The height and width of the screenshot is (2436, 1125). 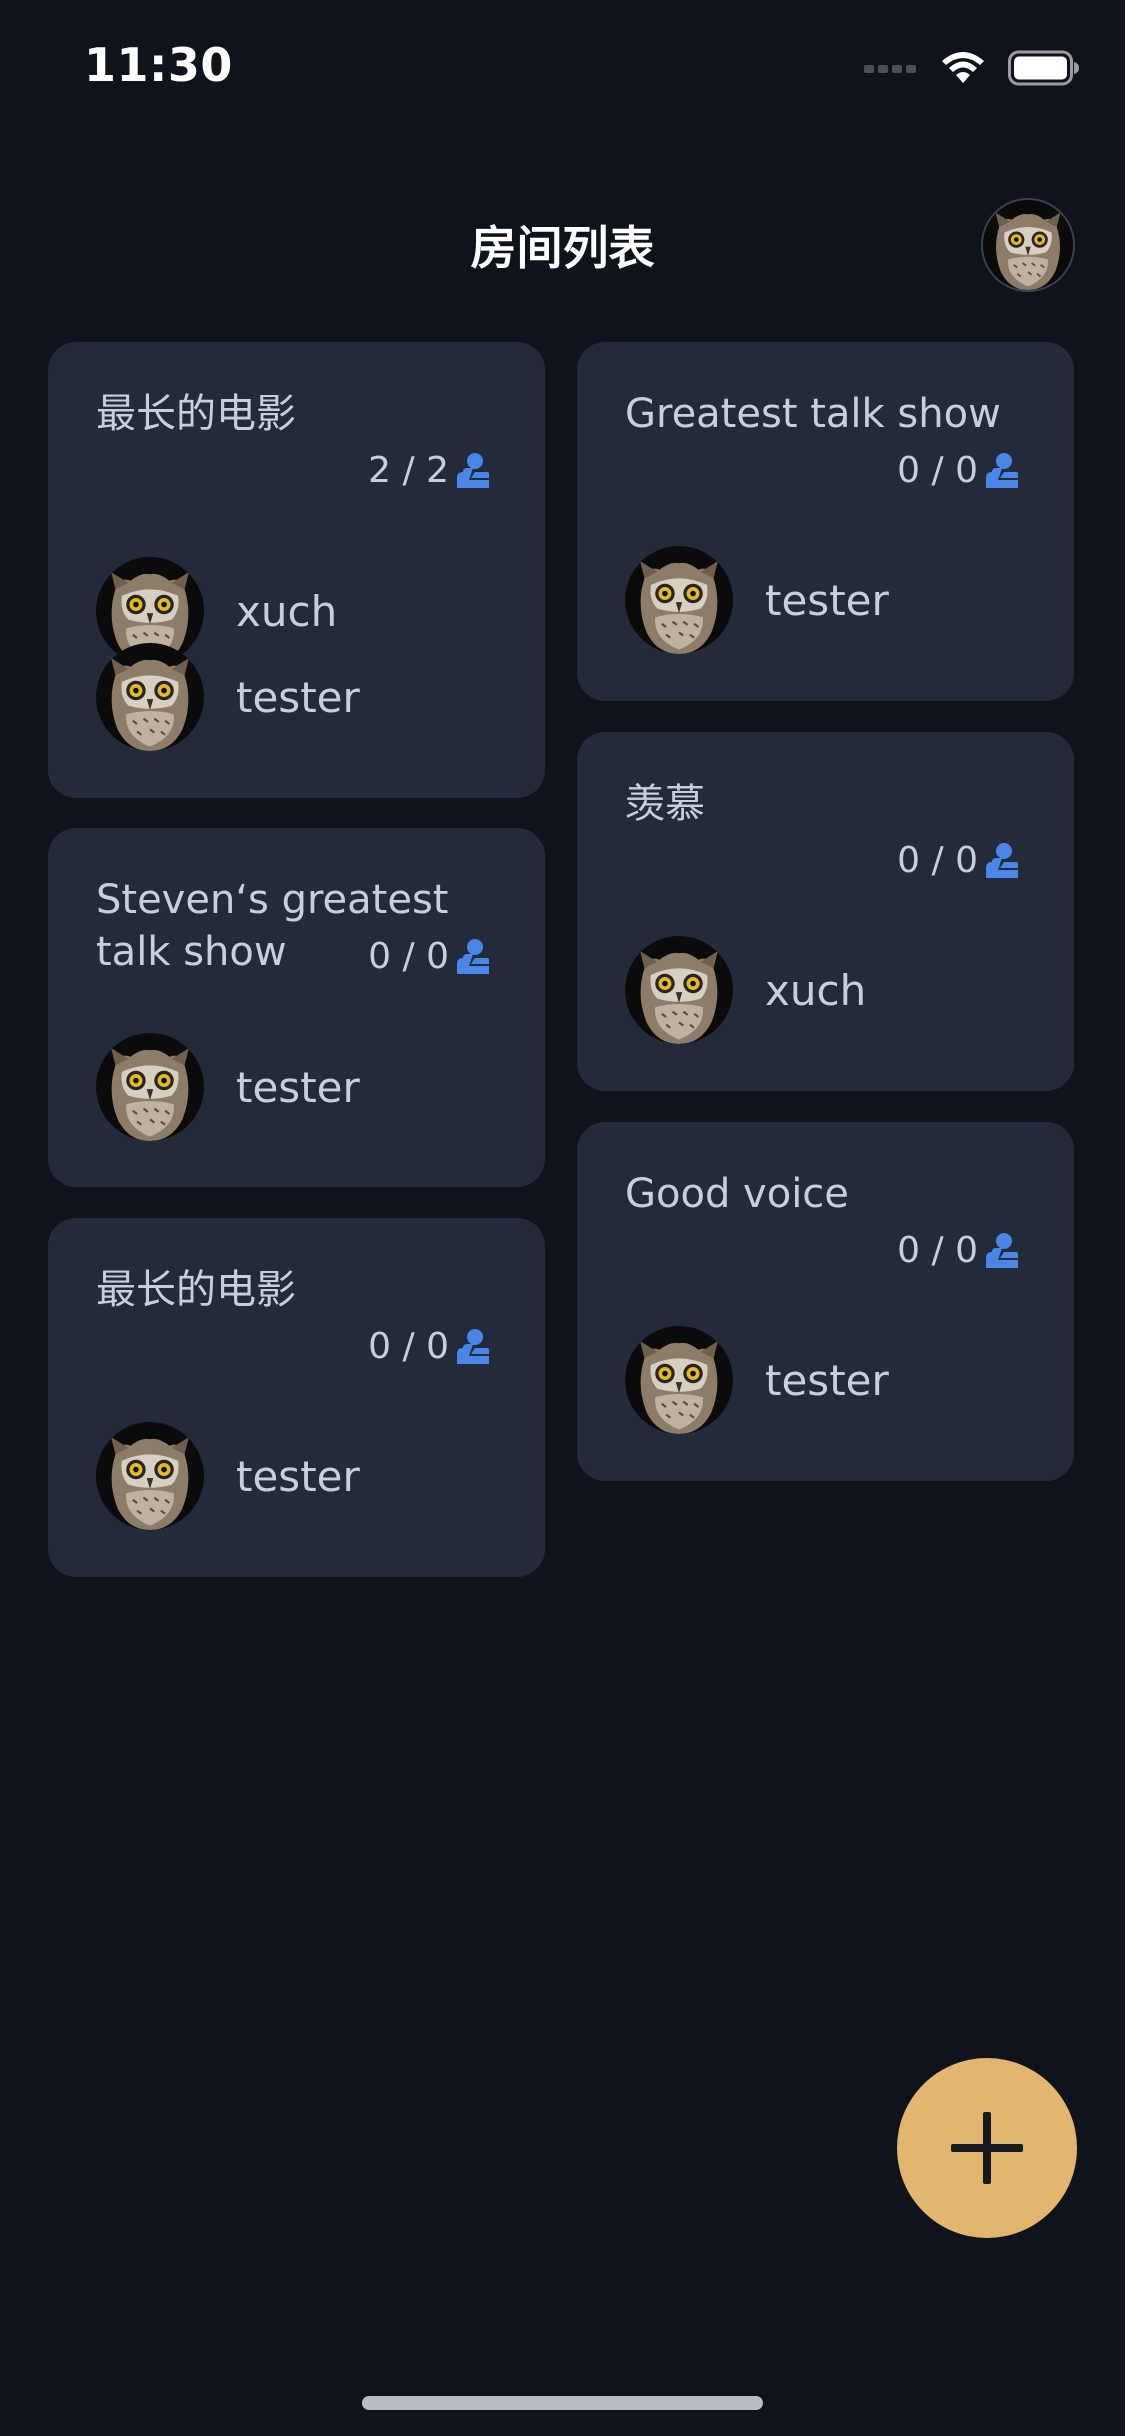 I want to click on room-card: Steven‘s greatest talk show 0 / 0 tester, so click(x=296, y=1007).